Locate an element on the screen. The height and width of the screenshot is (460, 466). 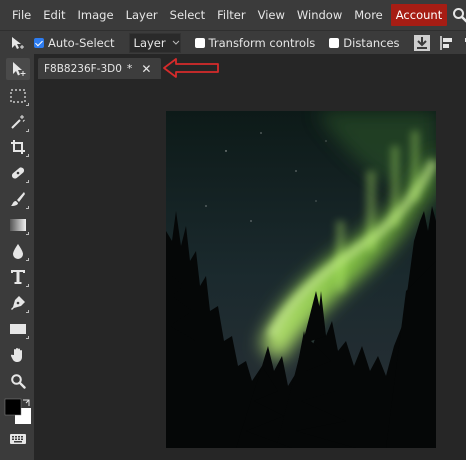
color-swatches is located at coordinates (18, 412).